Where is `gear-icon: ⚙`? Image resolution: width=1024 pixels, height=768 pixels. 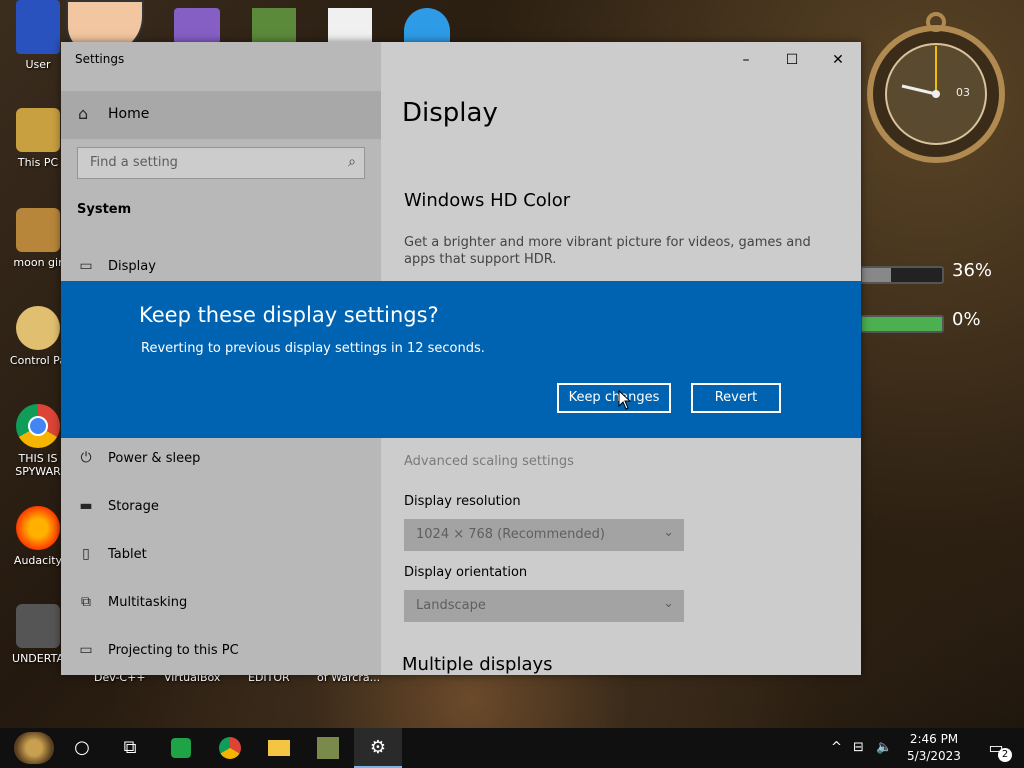
gear-icon: ⚙ is located at coordinates (378, 747).